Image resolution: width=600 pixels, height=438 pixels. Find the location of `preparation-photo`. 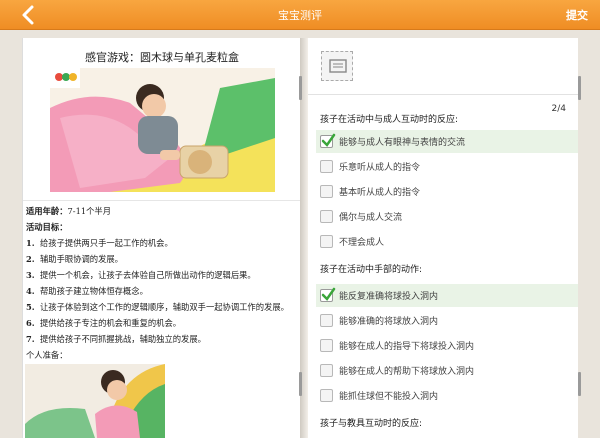

preparation-photo is located at coordinates (95, 401).